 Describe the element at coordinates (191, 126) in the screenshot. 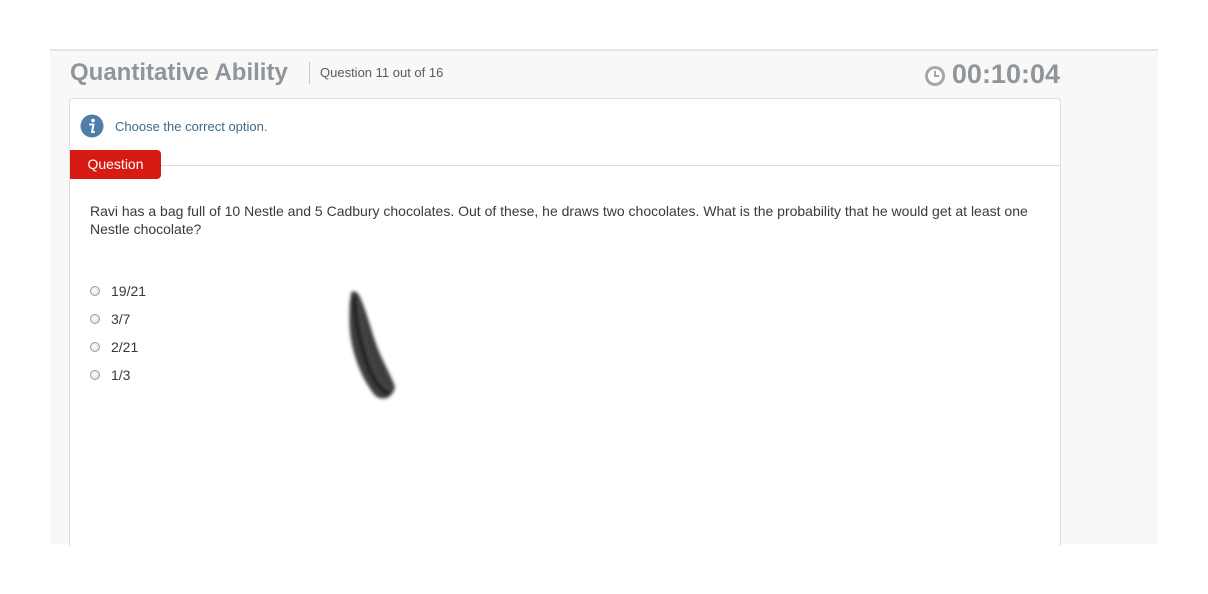

I see `instruction-text: Choose the correct option.` at that location.